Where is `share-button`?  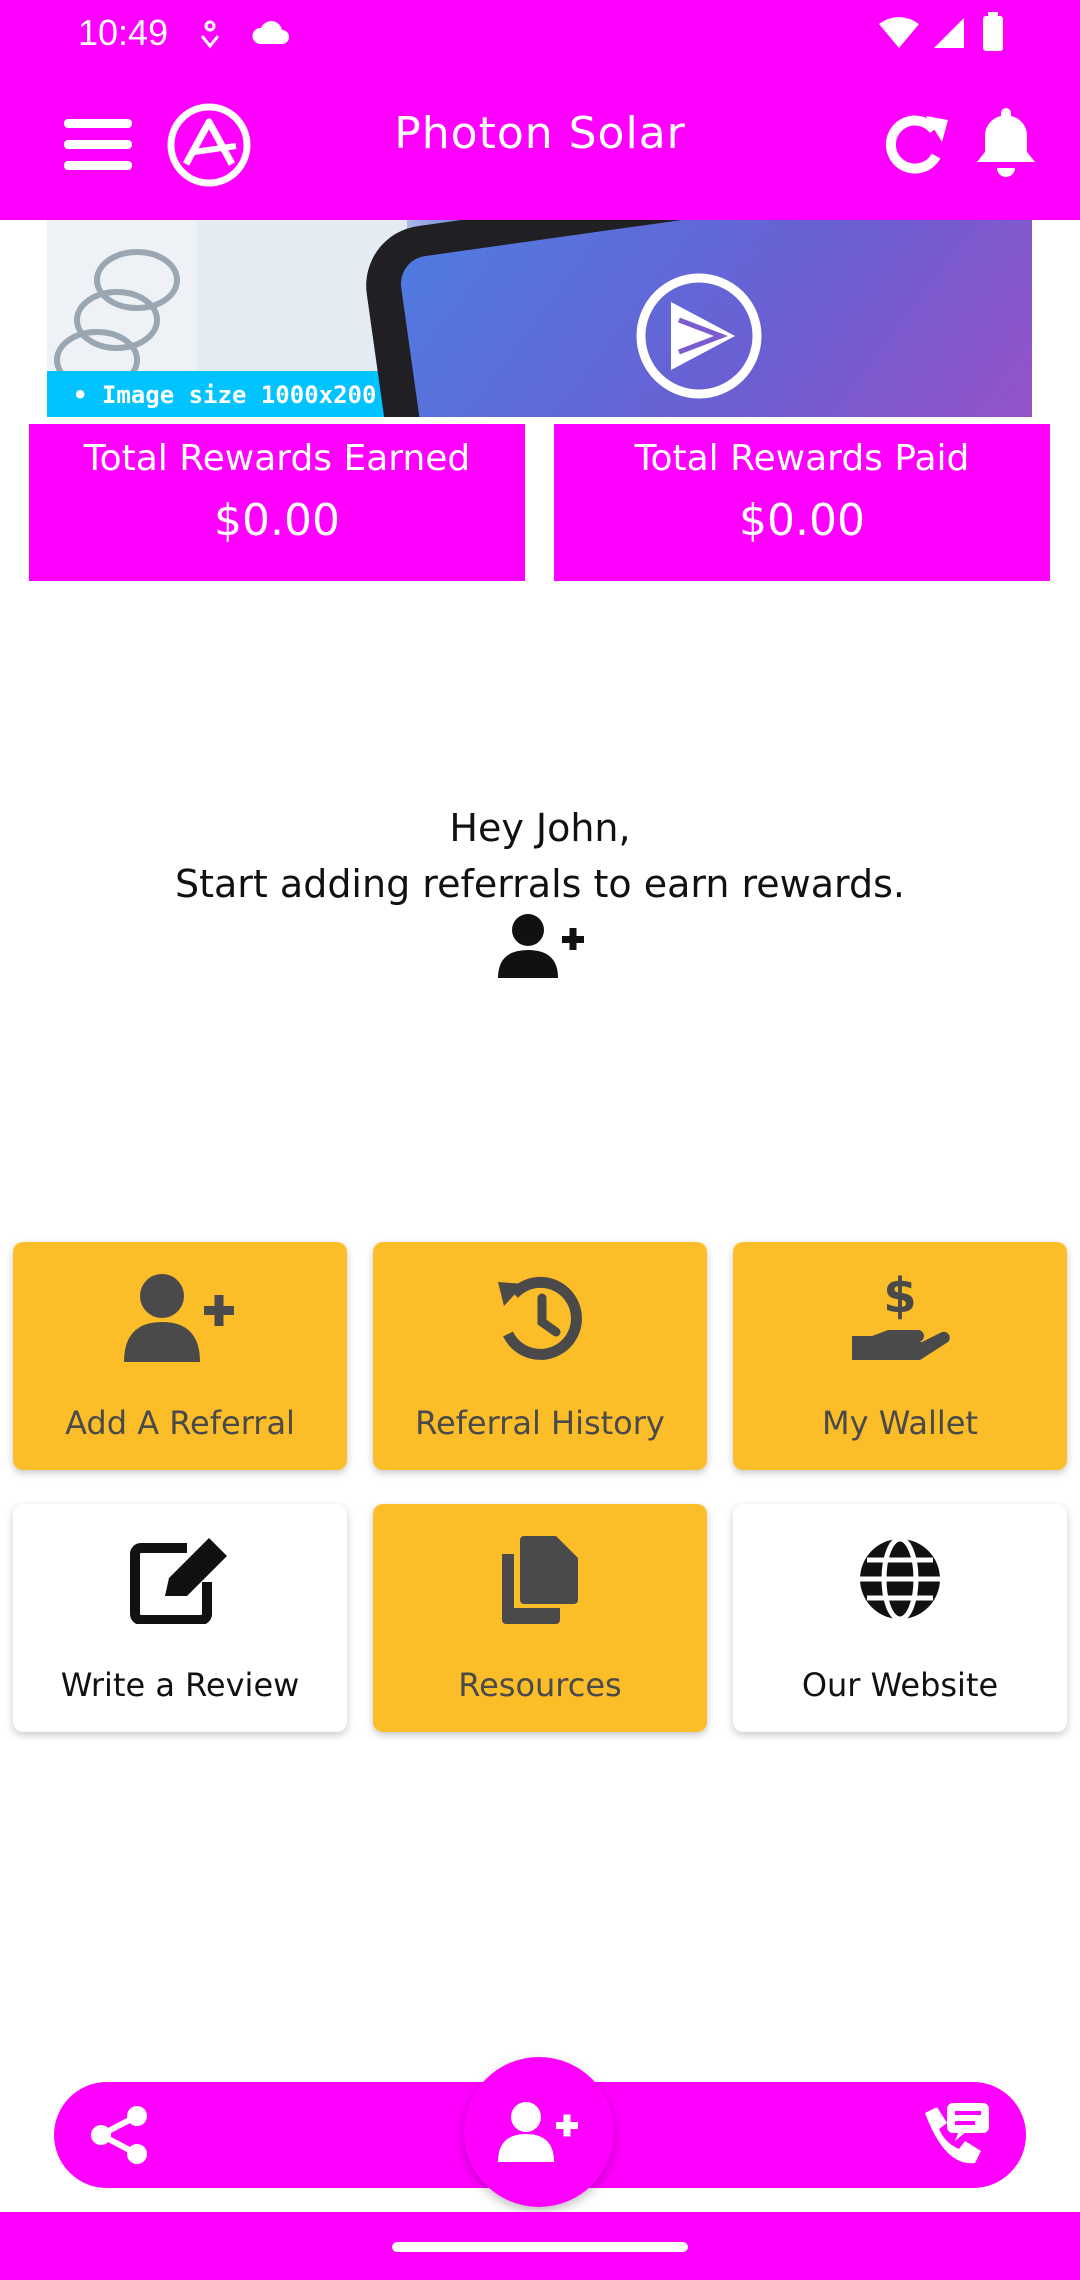 share-button is located at coordinates (119, 2135).